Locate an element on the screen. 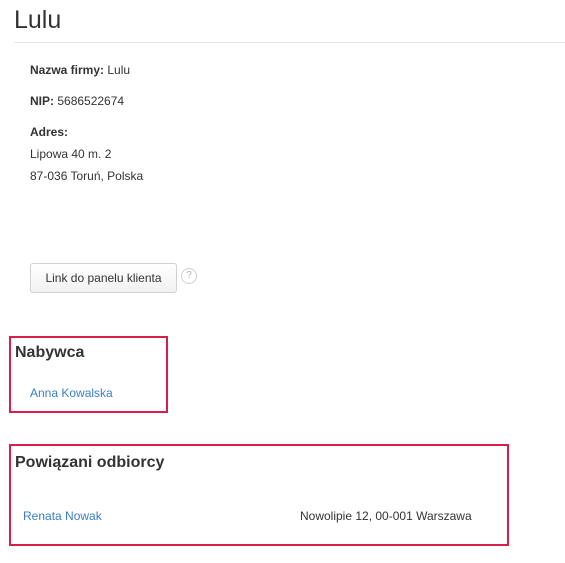 This screenshot has height=563, width=565. buyer-heading: Nabywca is located at coordinates (50, 352).